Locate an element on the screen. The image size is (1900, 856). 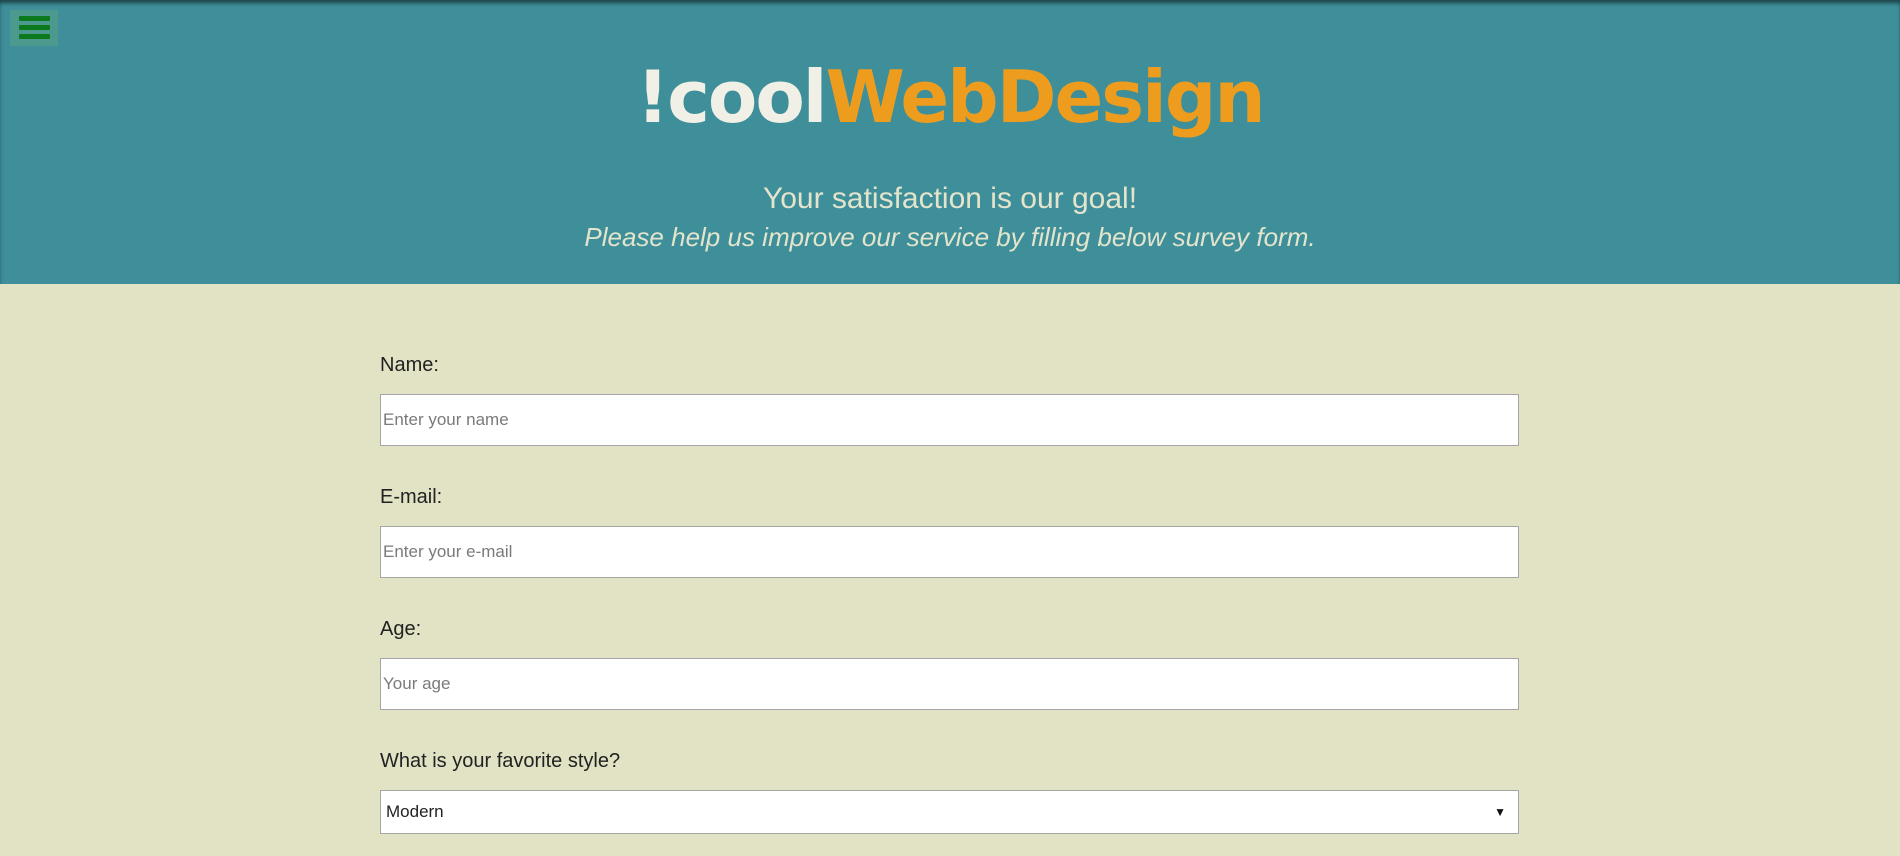
age-input is located at coordinates (949, 684).